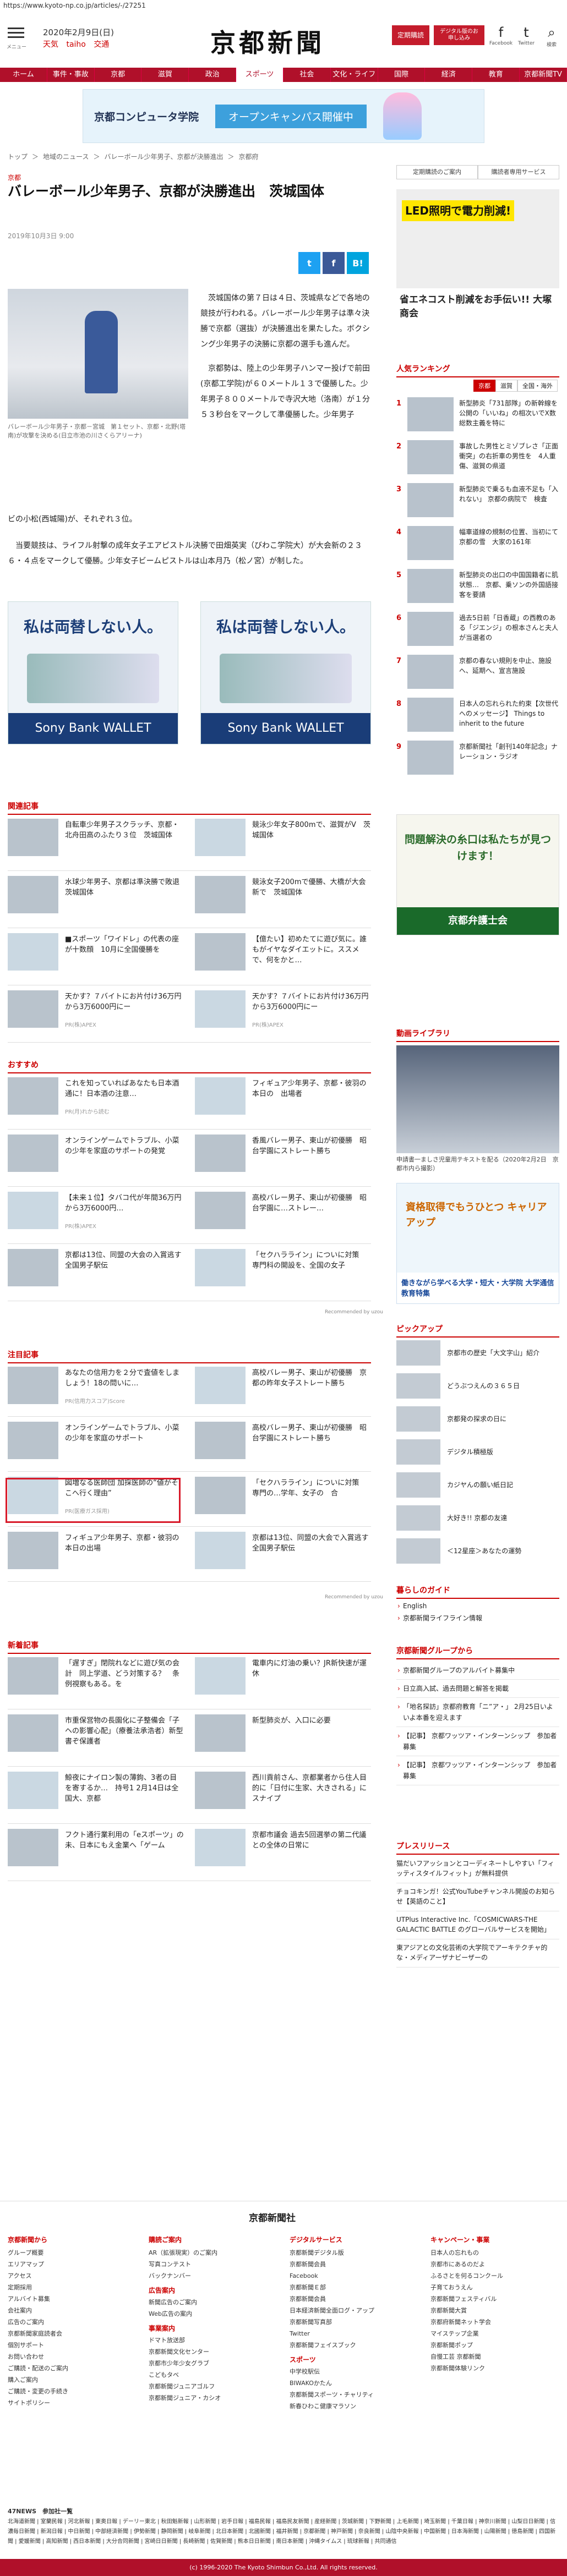  What do you see at coordinates (477, 1420) in the screenshot?
I see `pickup-item: 京都発の探求の日に` at bounding box center [477, 1420].